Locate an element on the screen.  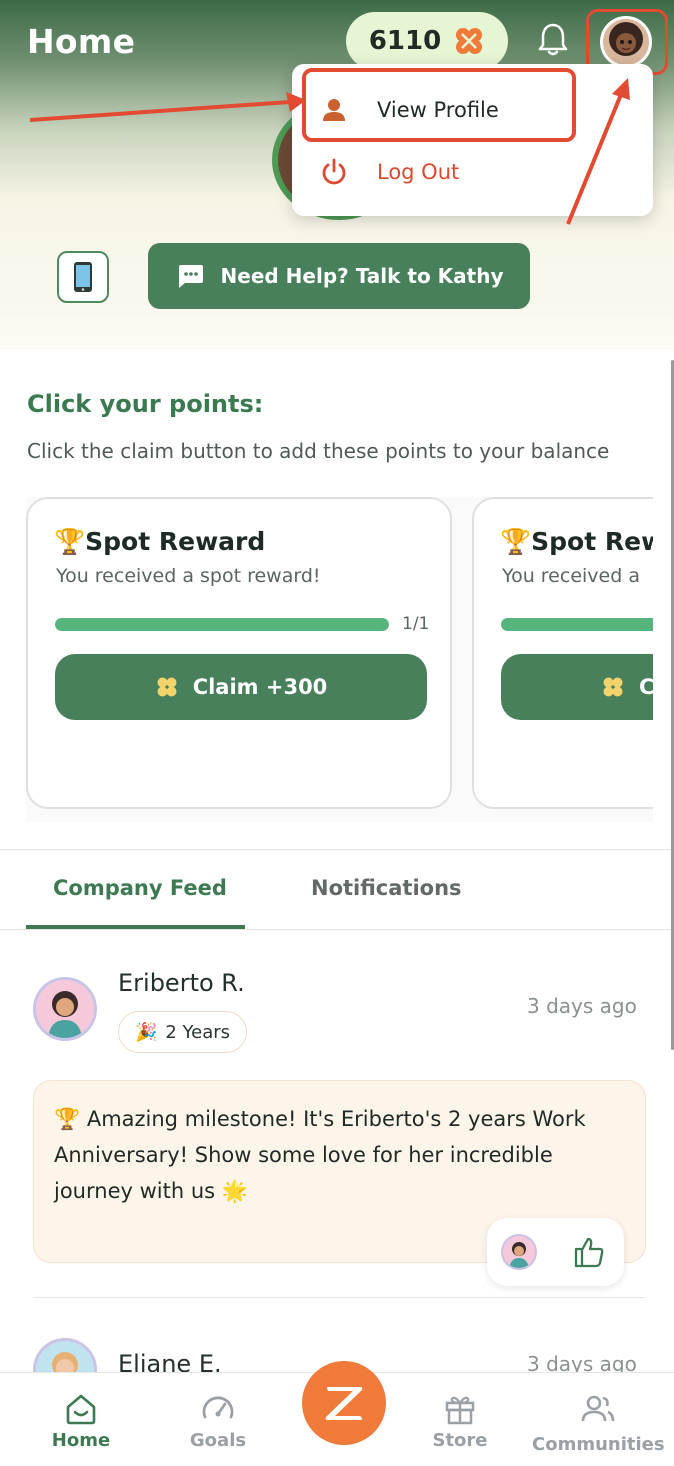
anniversary-badge: 🎉 2 Years is located at coordinates (182, 1032).